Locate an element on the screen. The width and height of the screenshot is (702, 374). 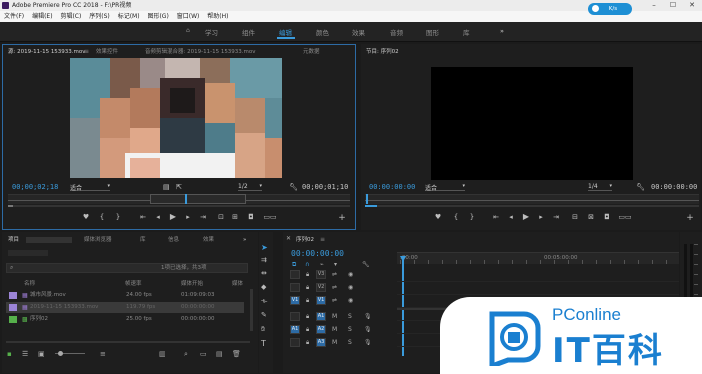
list-item: ▦ 城市风景.mov 24.00 fps 01:09:09:03 is located at coordinates (125, 295).